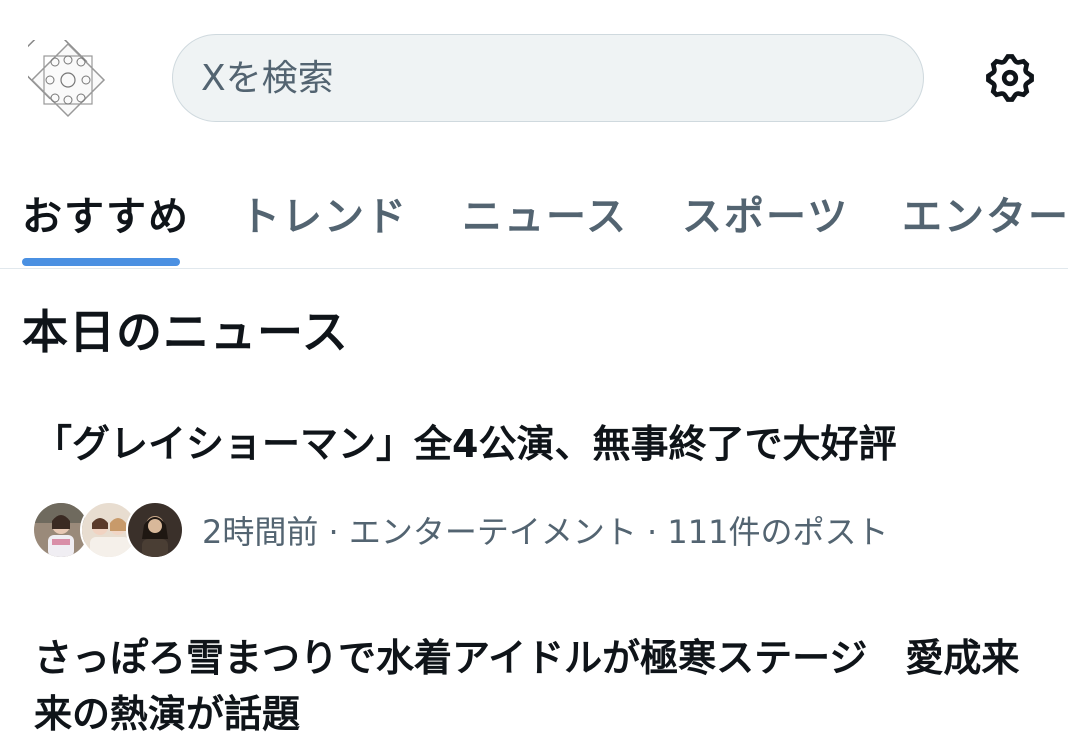  What do you see at coordinates (68, 80) in the screenshot?
I see `profile-logo-icon` at bounding box center [68, 80].